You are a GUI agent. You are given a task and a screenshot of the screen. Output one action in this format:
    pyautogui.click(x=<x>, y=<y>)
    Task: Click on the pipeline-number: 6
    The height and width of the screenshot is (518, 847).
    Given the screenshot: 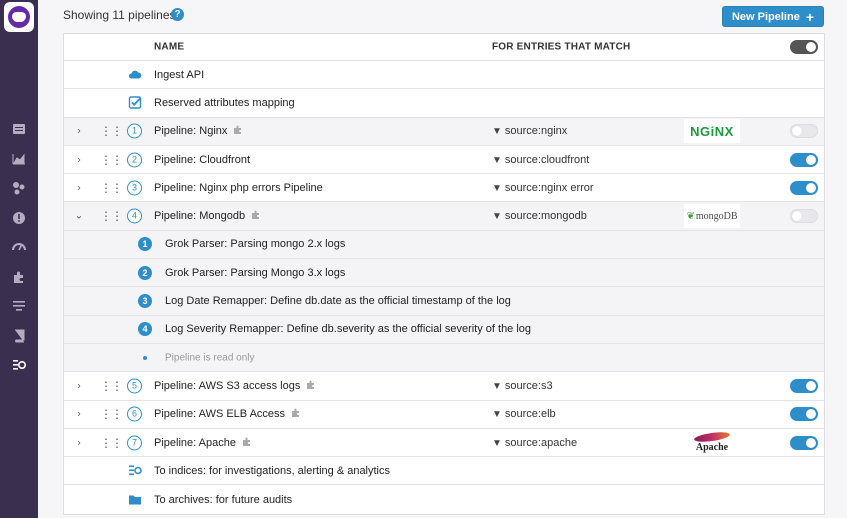 What is the action you would take?
    pyautogui.click(x=134, y=414)
    